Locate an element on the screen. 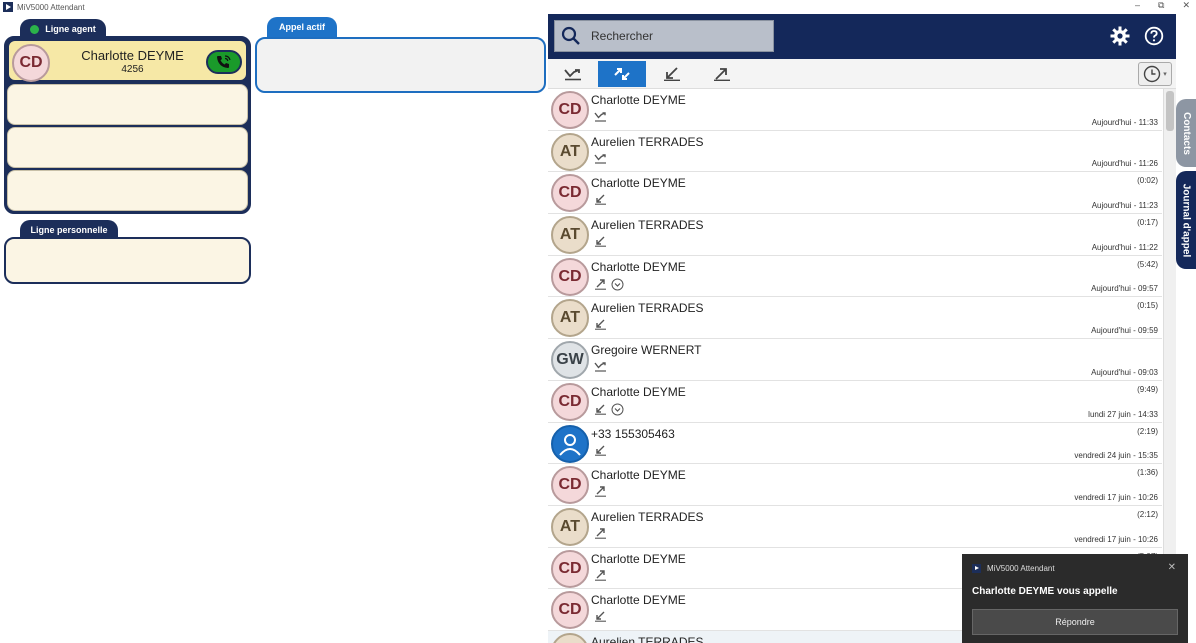 The height and width of the screenshot is (643, 1196). status-dot is located at coordinates (35, 29).